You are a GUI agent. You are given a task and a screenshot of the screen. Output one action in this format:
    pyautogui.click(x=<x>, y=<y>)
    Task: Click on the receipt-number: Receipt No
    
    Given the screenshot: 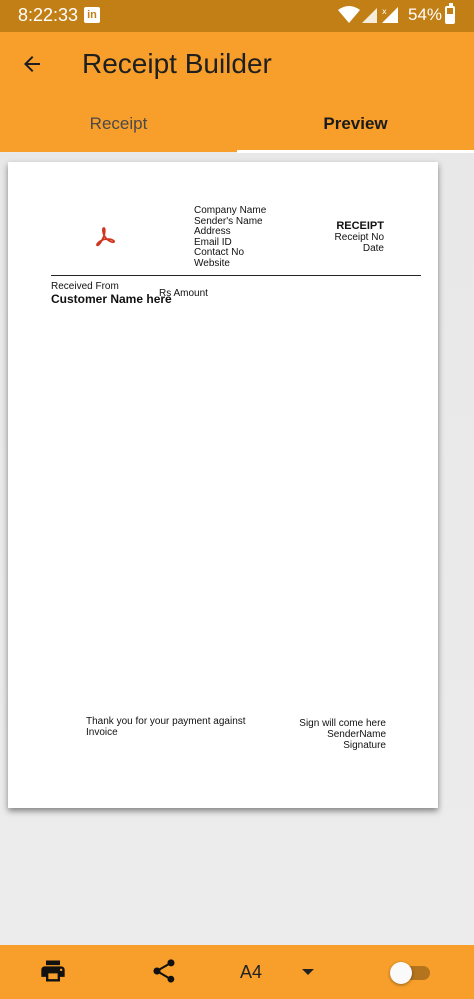 What is the action you would take?
    pyautogui.click(x=359, y=237)
    